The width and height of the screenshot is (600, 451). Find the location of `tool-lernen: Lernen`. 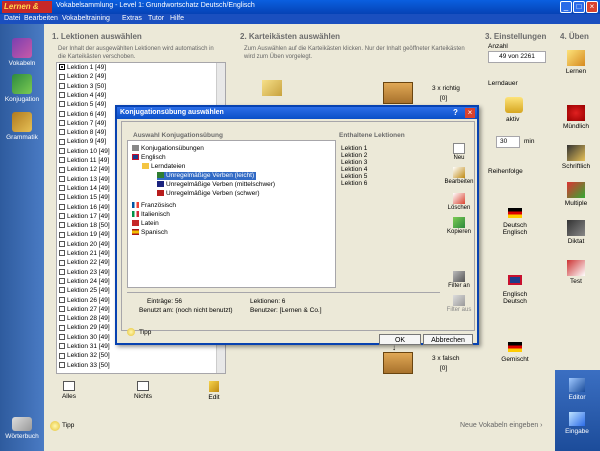

tool-lernen: Lernen is located at coordinates (576, 62).